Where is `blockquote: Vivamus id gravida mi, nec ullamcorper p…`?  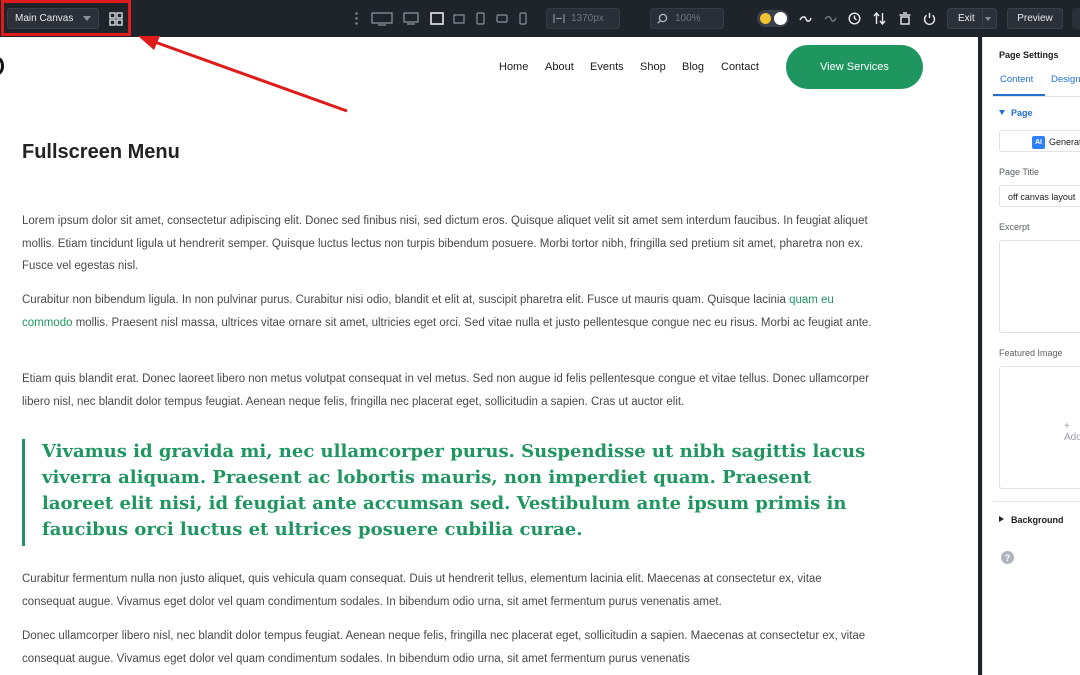
blockquote: Vivamus id gravida mi, nec ullamcorper p… is located at coordinates (447, 492).